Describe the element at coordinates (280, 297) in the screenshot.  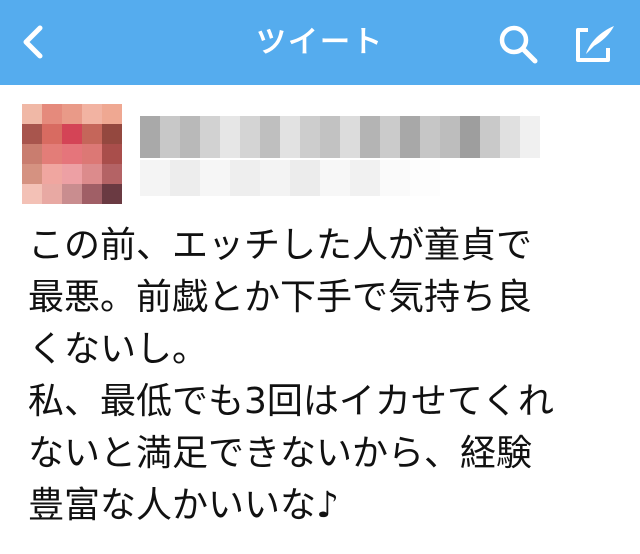
I see `tweet-line: 最悪。前戯とか下手で気持ち良` at that location.